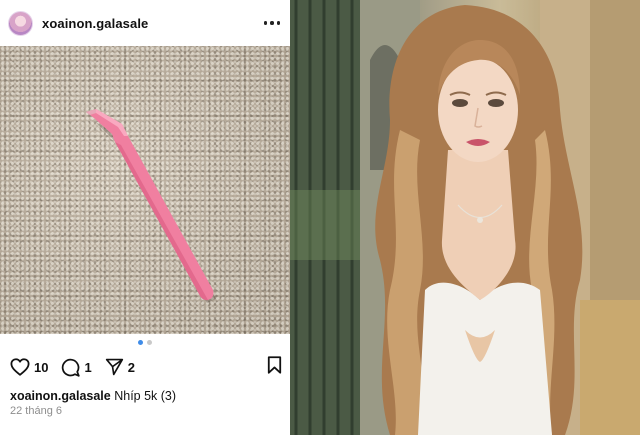  I want to click on caption-username: xoainon.galasale, so click(60, 396).